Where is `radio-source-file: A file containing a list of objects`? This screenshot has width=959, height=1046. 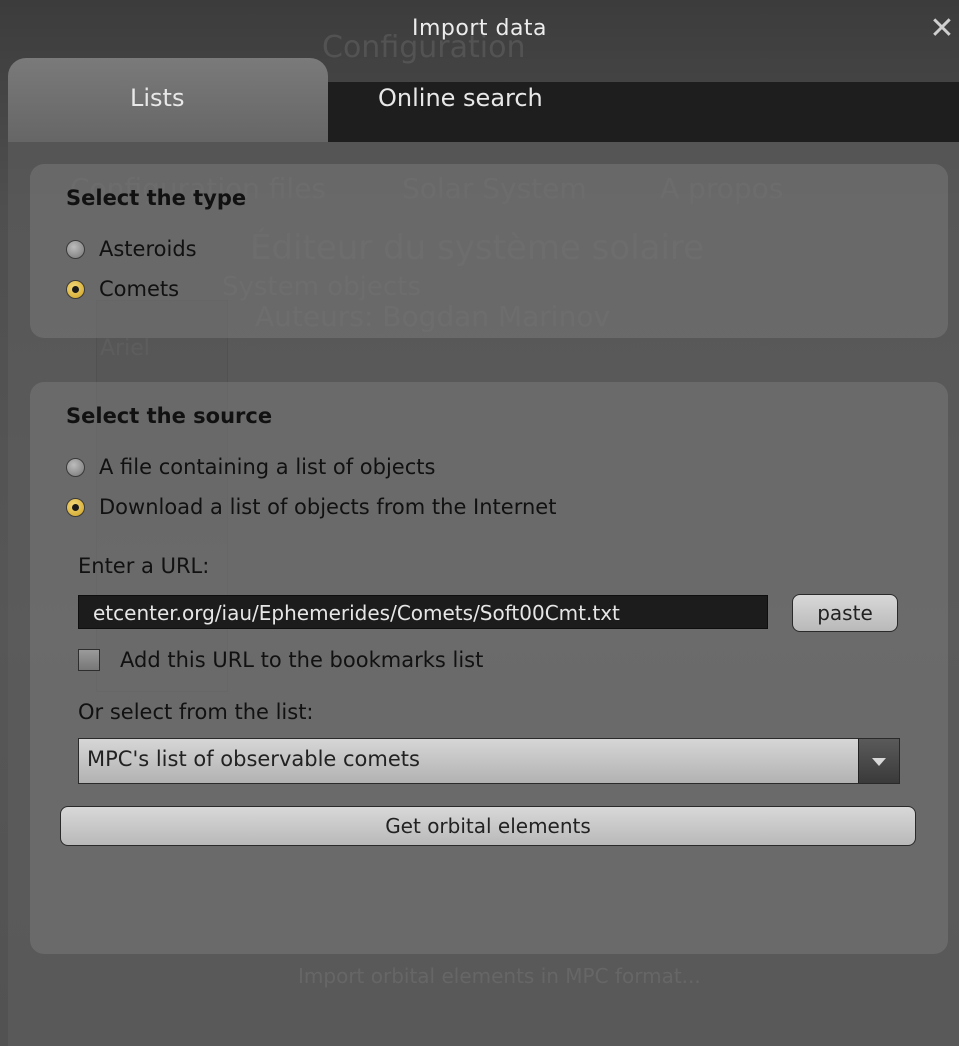
radio-source-file: A file containing a list of objects is located at coordinates (250, 467).